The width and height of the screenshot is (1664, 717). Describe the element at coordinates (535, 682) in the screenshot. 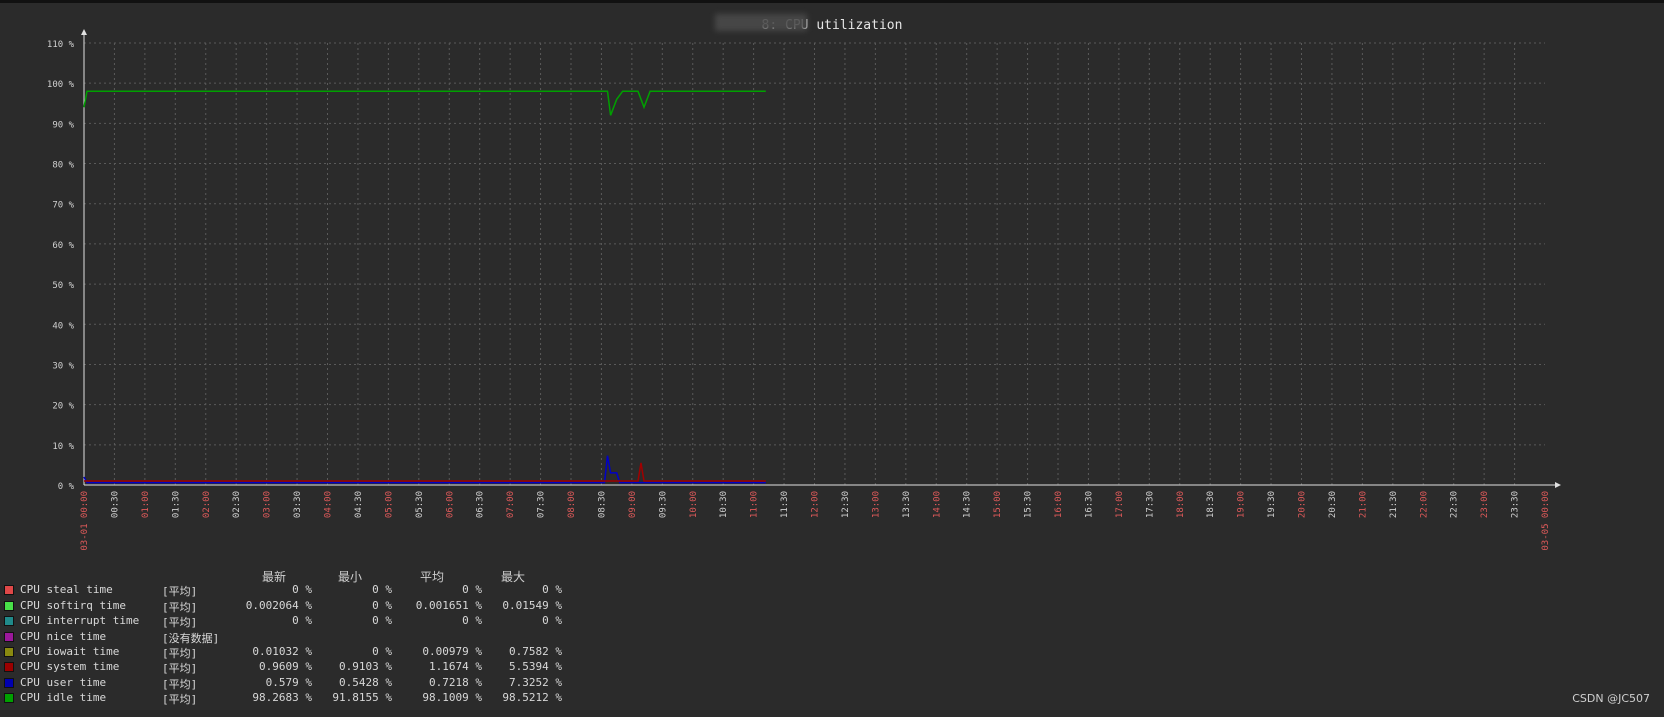

I see `legend-item-value: 7.3252 %` at that location.